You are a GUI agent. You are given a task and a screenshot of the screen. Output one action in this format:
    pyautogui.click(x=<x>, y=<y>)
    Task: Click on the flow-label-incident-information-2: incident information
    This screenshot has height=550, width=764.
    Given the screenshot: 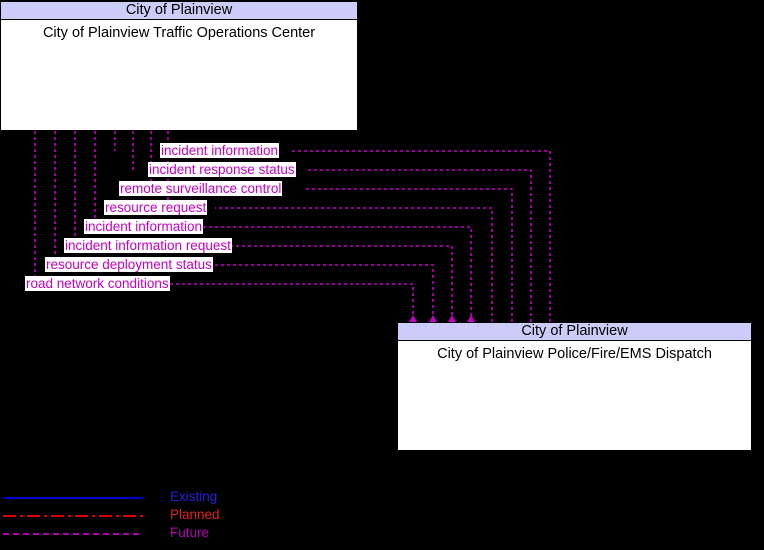 What is the action you would take?
    pyautogui.click(x=144, y=226)
    